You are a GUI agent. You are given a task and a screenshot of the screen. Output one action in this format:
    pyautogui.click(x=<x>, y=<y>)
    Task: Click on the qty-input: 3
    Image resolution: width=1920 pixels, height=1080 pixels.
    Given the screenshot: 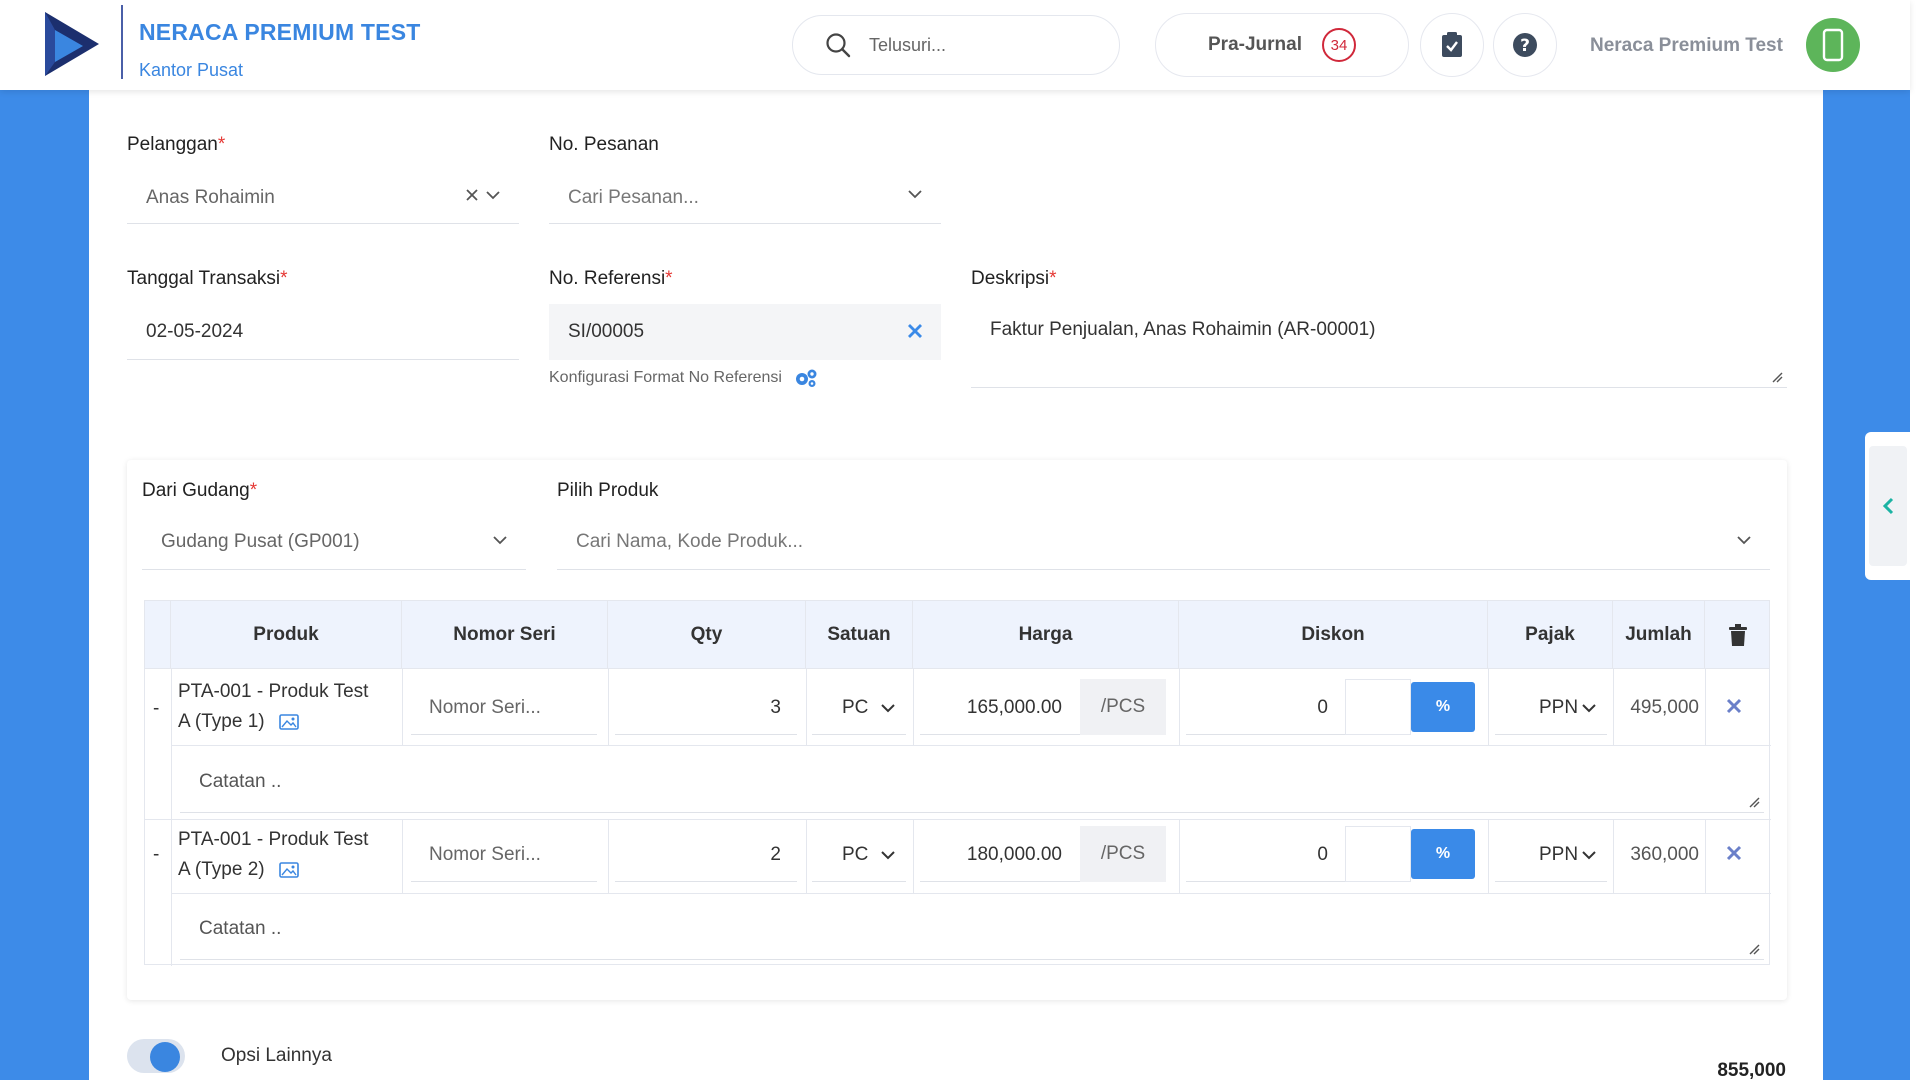 What is the action you would take?
    pyautogui.click(x=706, y=708)
    